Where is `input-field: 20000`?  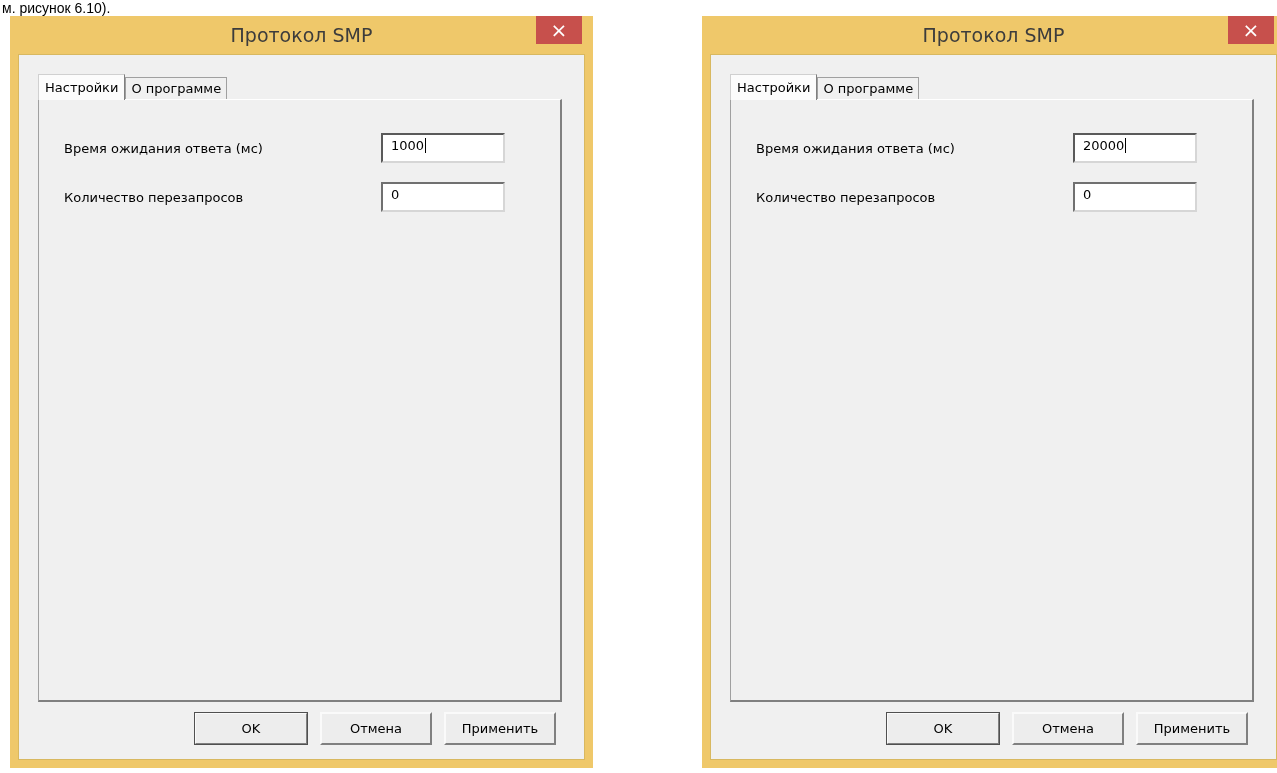 input-field: 20000 is located at coordinates (1135, 148).